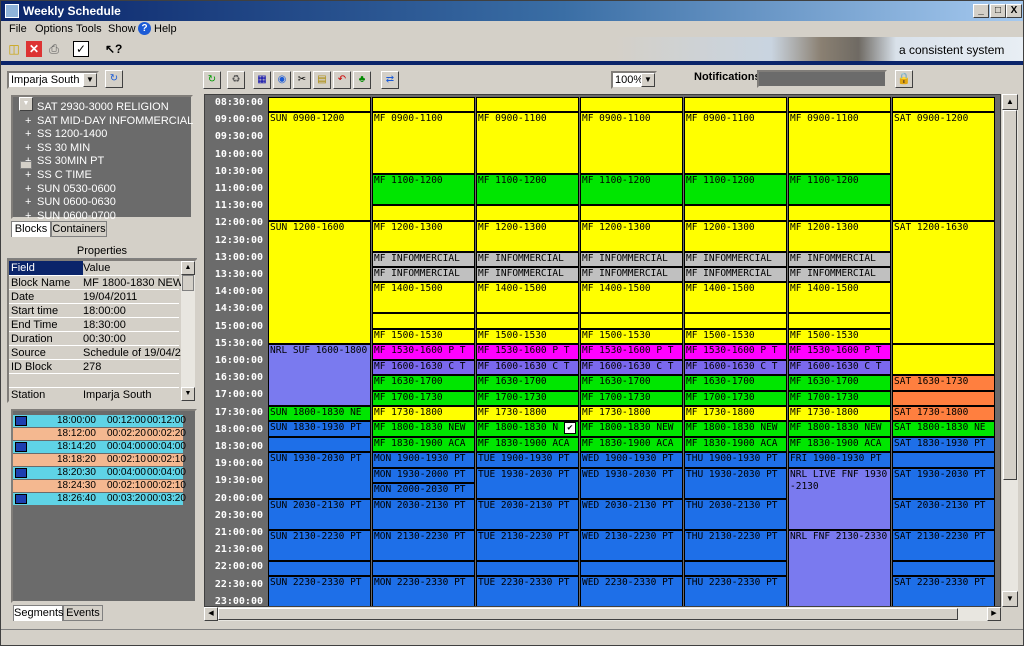 The width and height of the screenshot is (1024, 646). Describe the element at coordinates (390, 80) in the screenshot. I see `sync-icon: ⇄` at that location.